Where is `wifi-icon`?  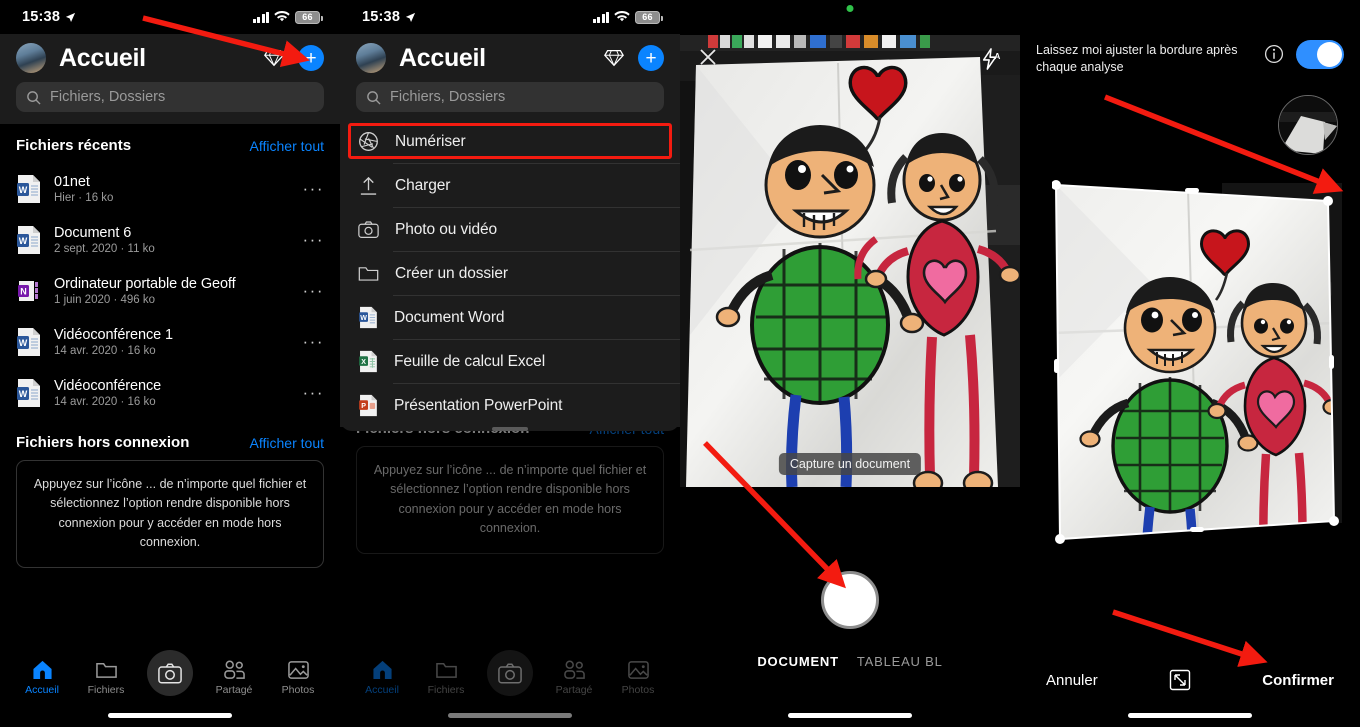 wifi-icon is located at coordinates (622, 16).